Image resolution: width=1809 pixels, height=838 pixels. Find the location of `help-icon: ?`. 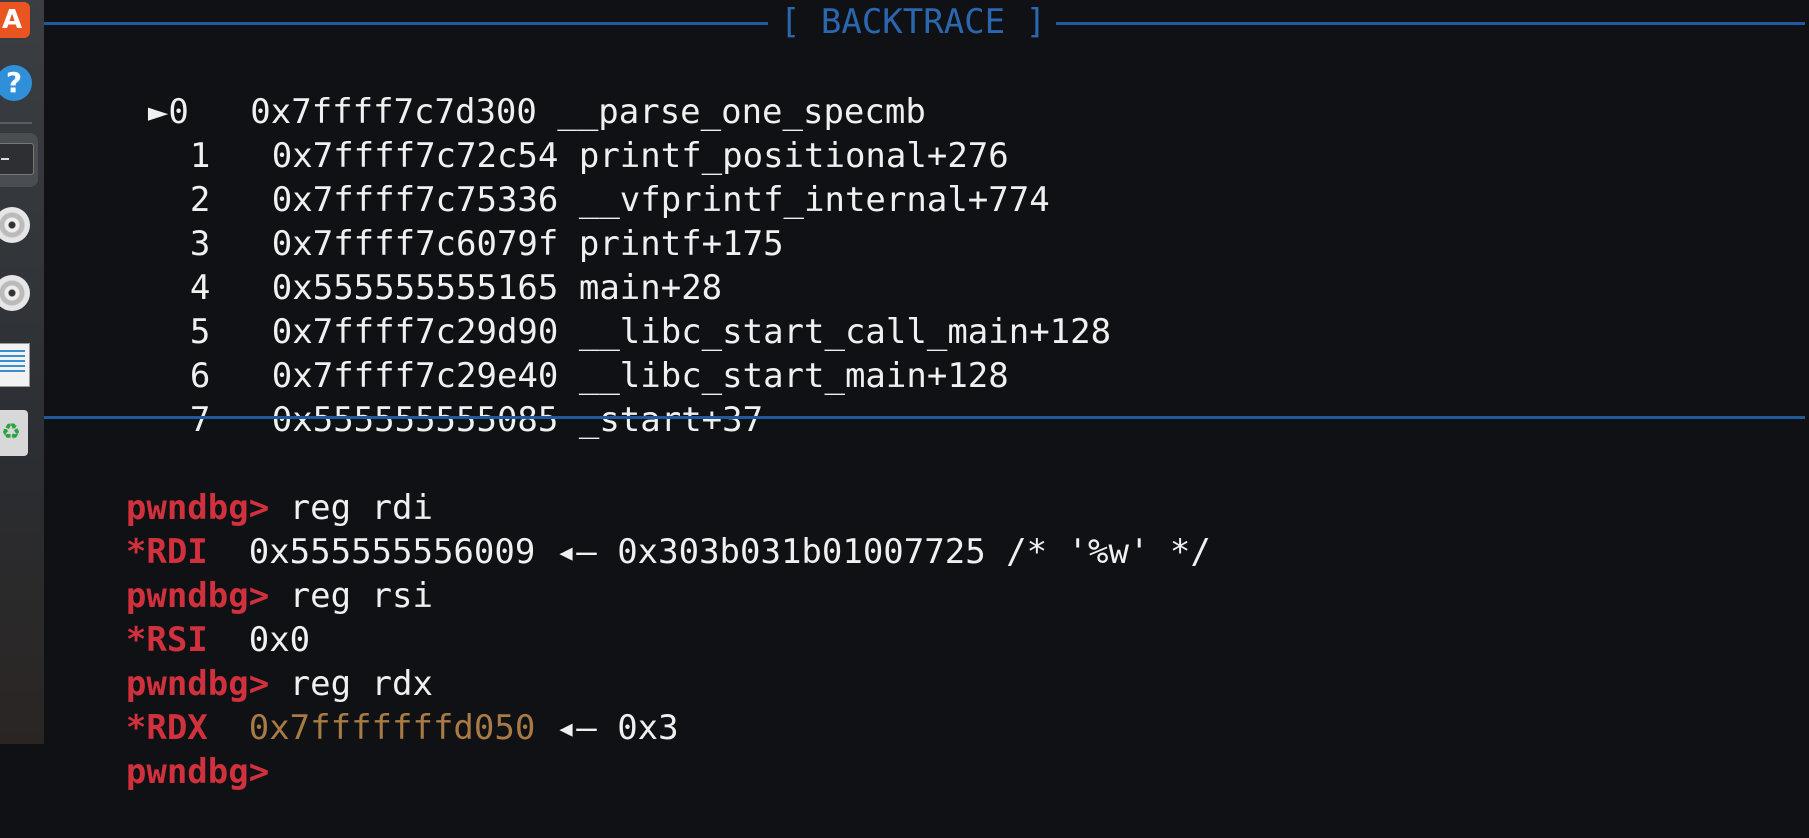

help-icon: ? is located at coordinates (20, 90).